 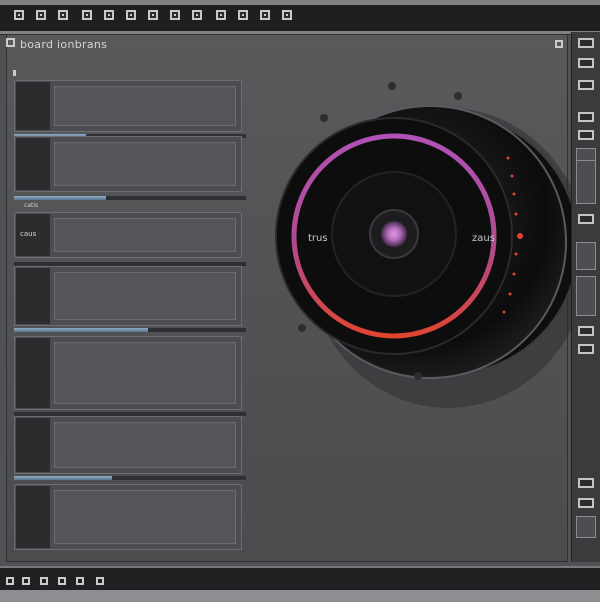 What do you see at coordinates (300, 584) in the screenshot?
I see `bottom-toolbar` at bounding box center [300, 584].